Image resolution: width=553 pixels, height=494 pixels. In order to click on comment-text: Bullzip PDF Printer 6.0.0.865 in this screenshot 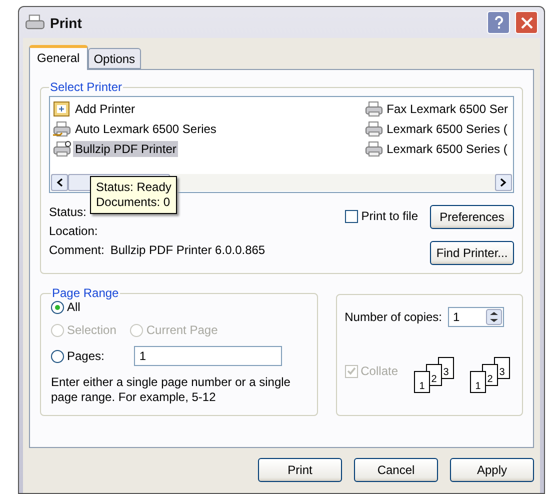, I will do `click(188, 250)`.